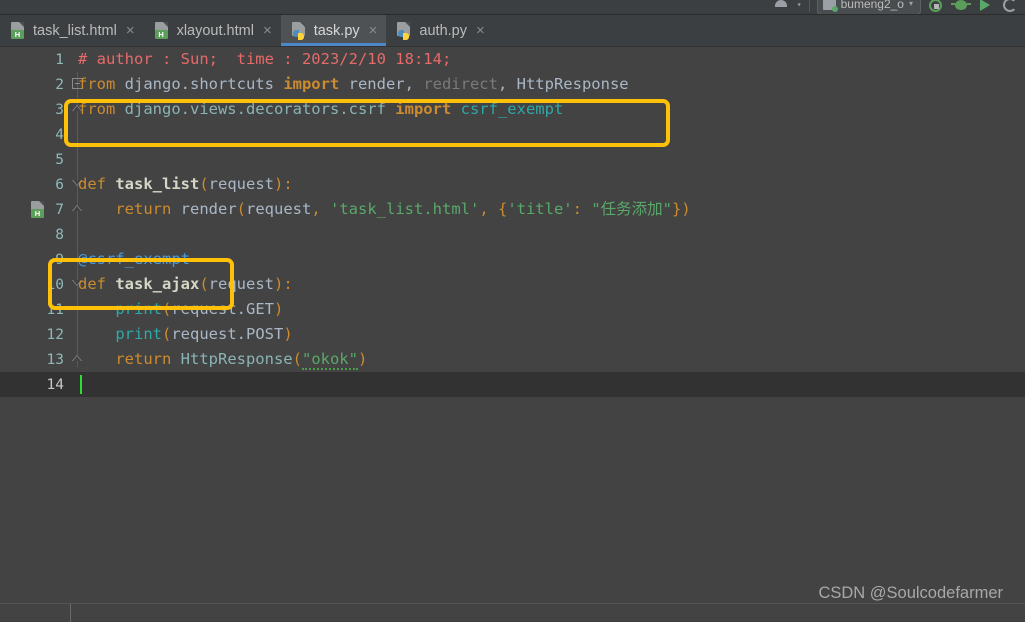 The width and height of the screenshot is (1025, 622). I want to click on line-number-4: 4, so click(59, 134).